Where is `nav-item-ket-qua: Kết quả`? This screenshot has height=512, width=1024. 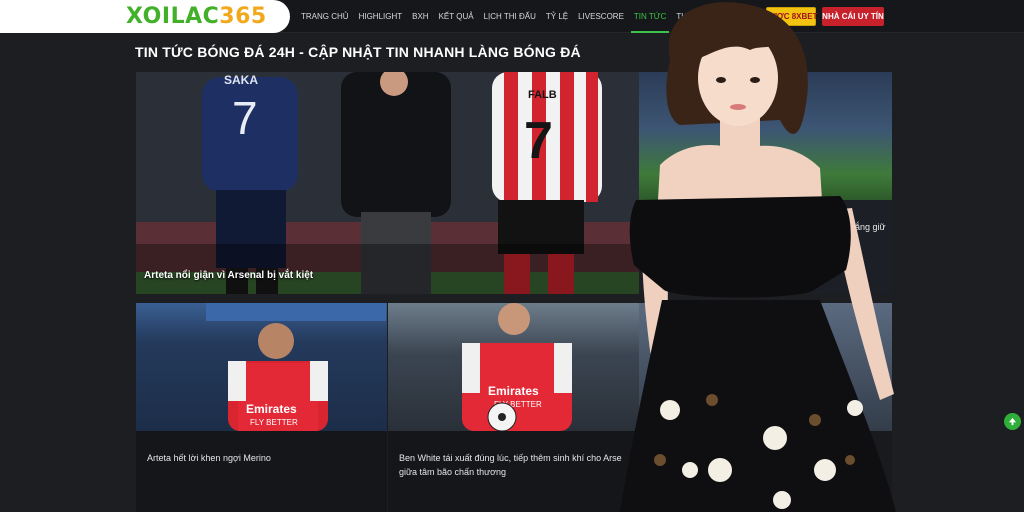 nav-item-ket-qua: Kết quả is located at coordinates (456, 16).